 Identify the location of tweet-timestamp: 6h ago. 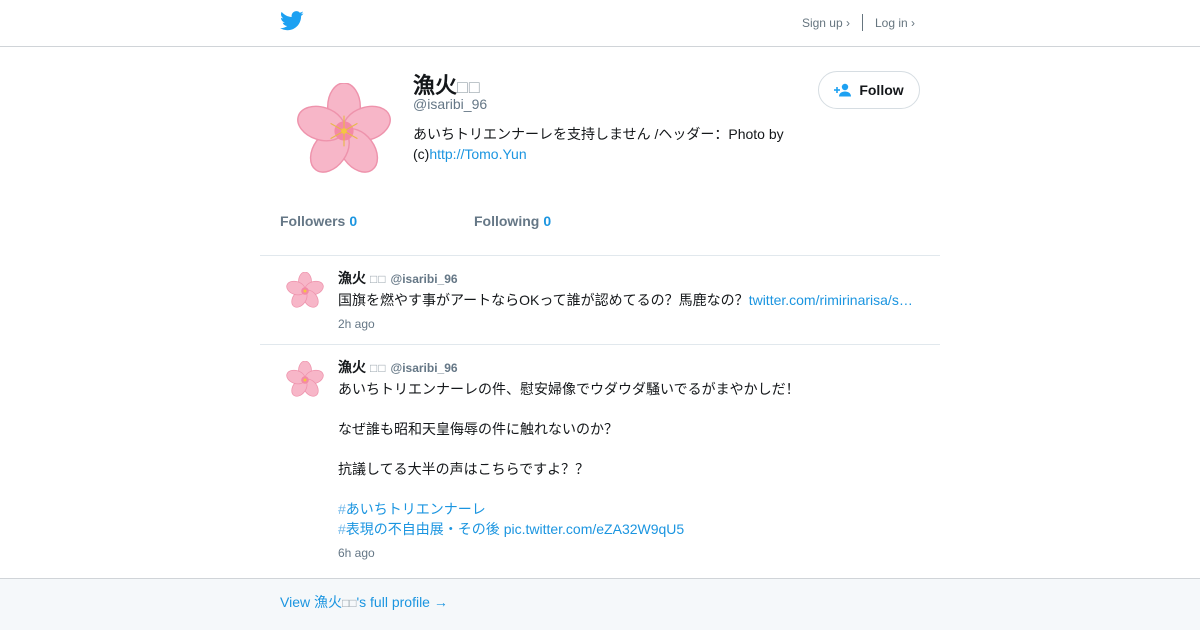
(356, 553).